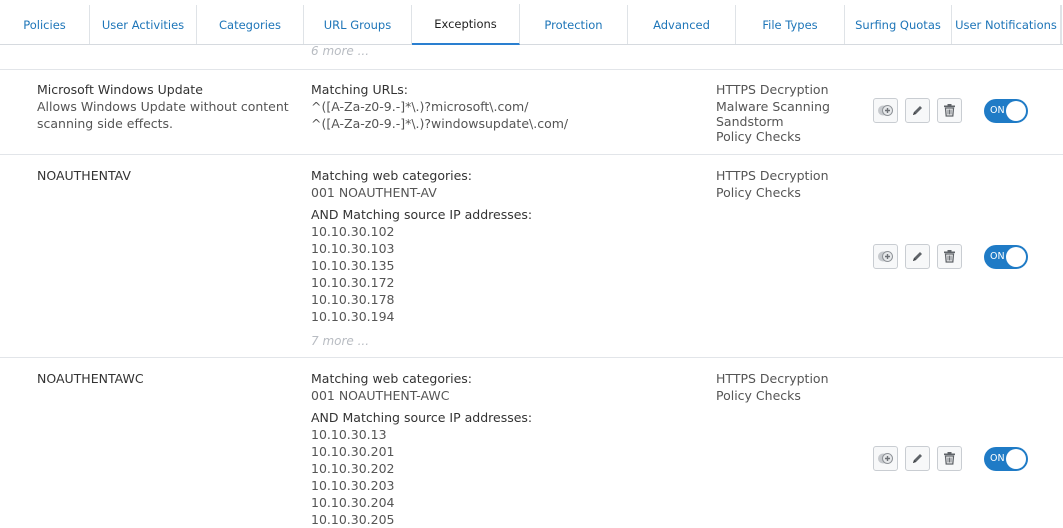  I want to click on ip-address: 10.10.30.203, so click(353, 485).